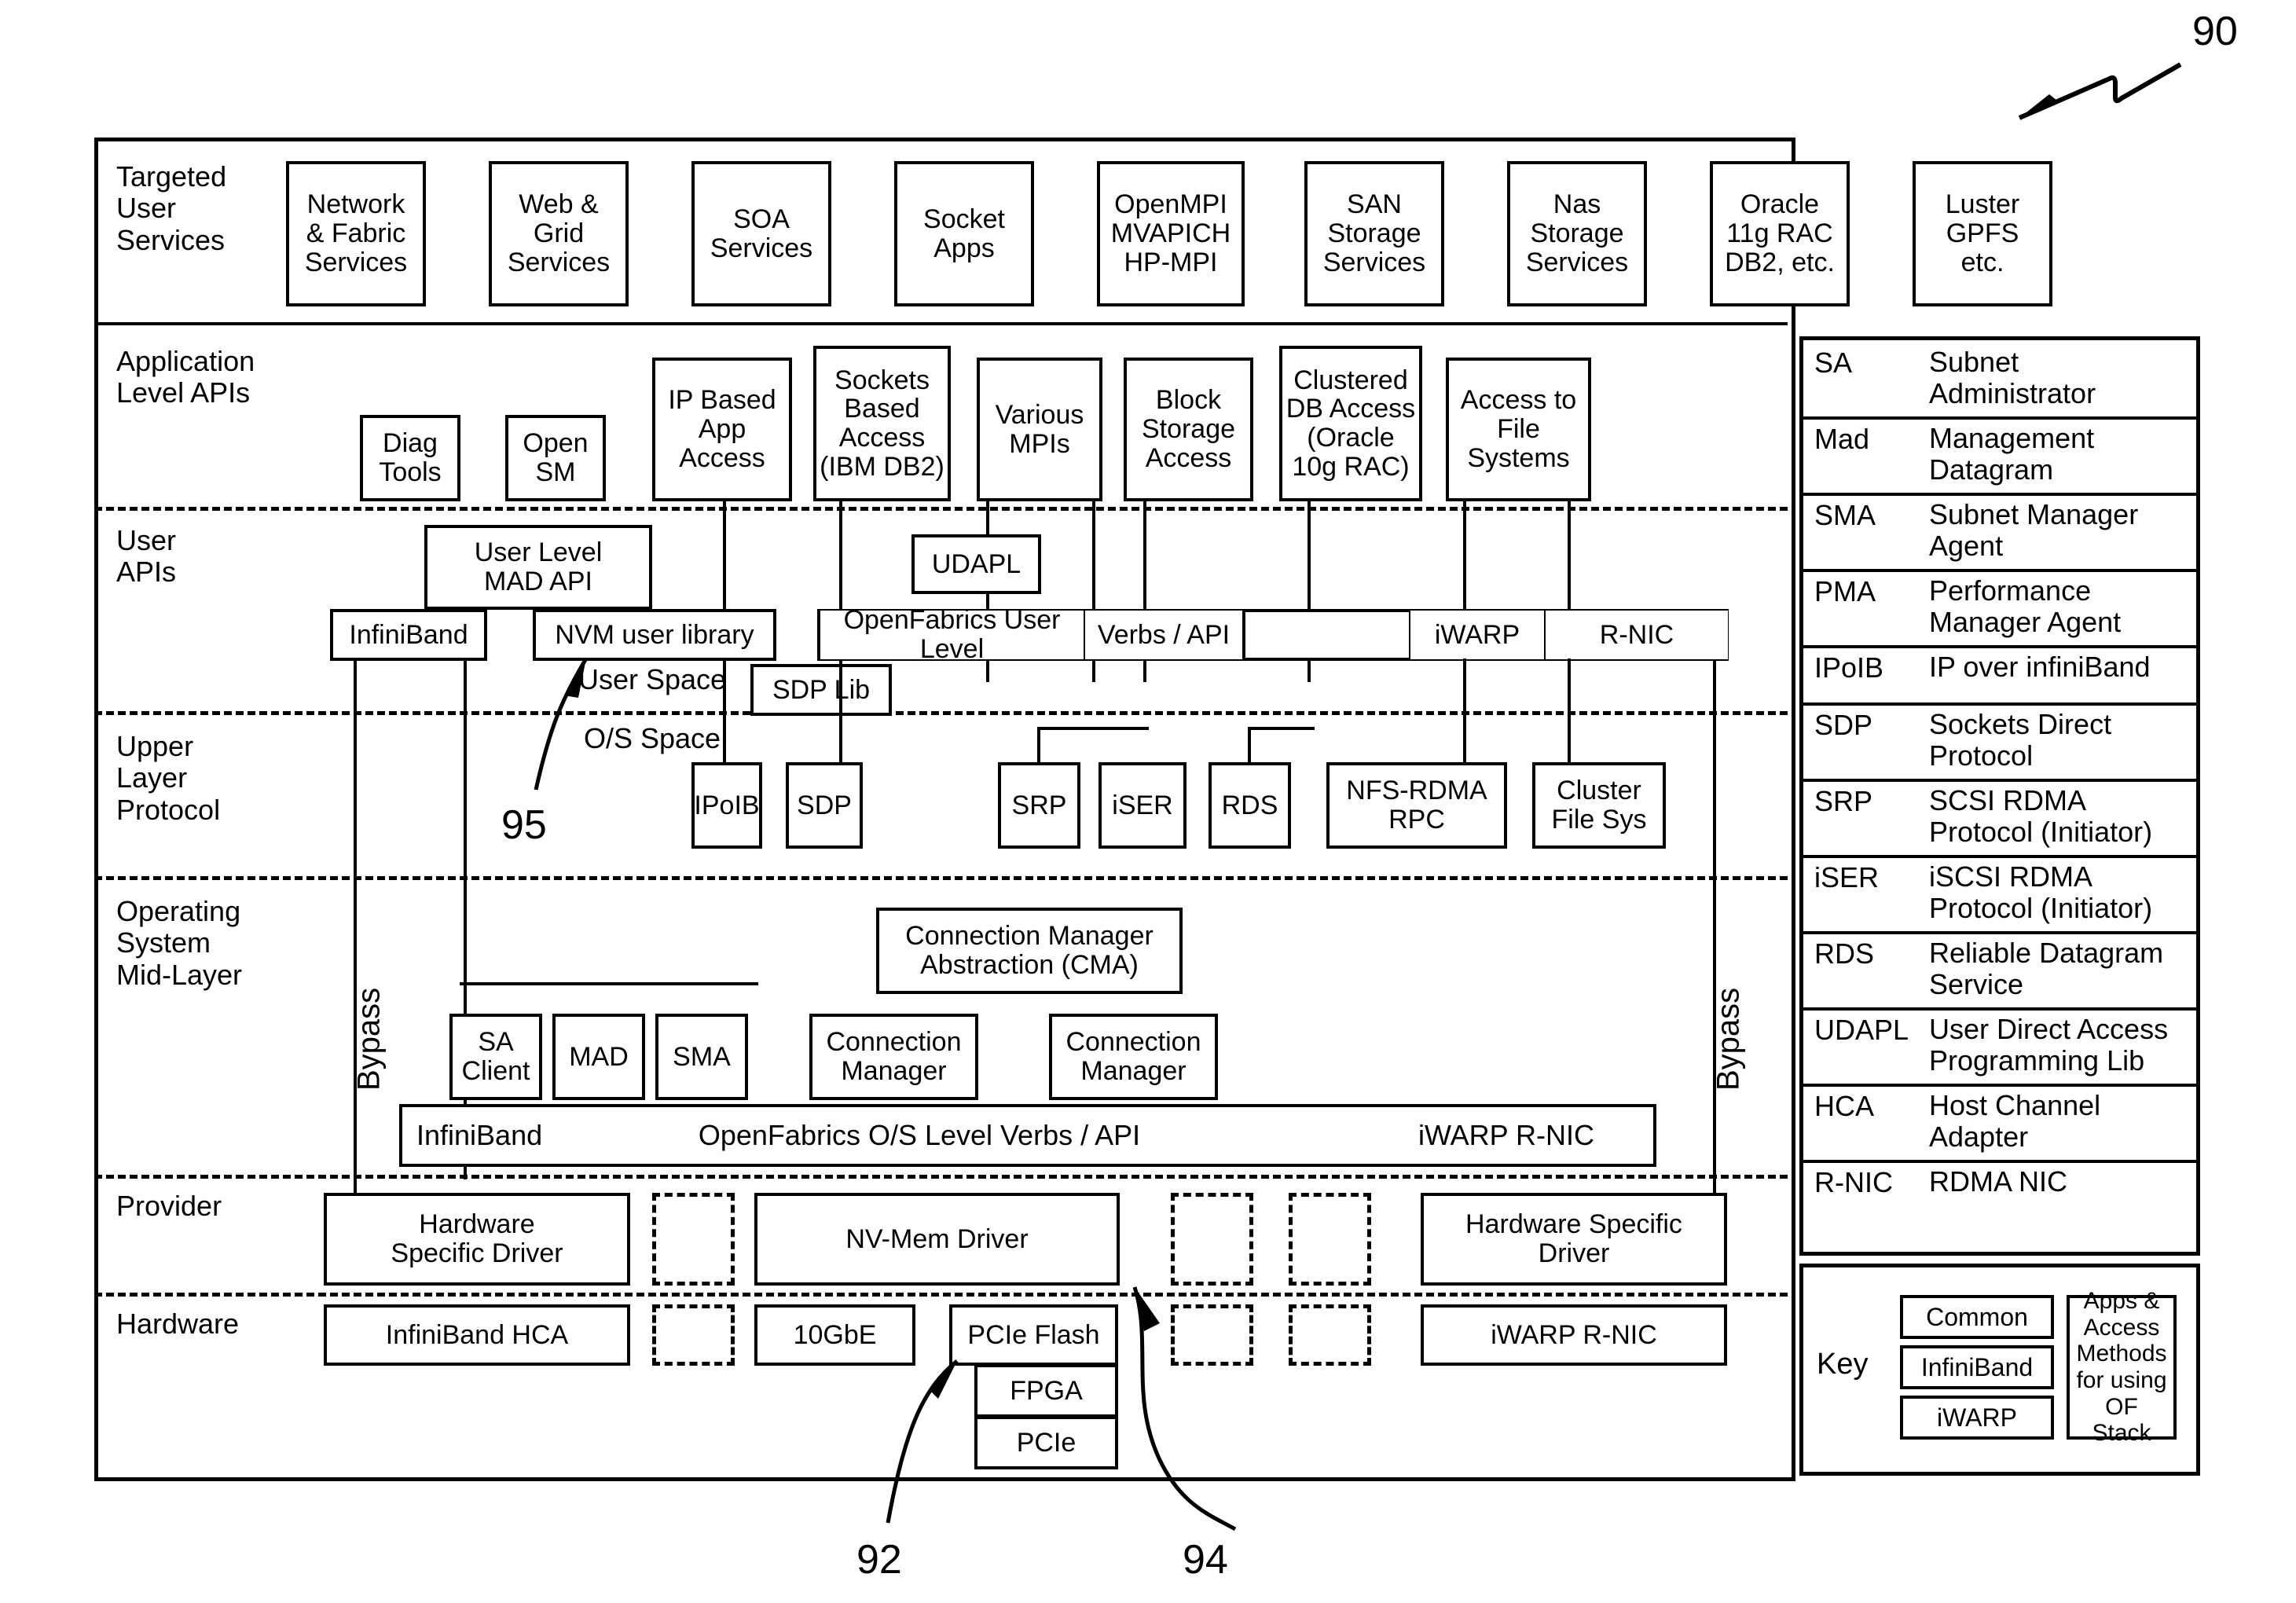 The height and width of the screenshot is (1603, 2296). Describe the element at coordinates (1093, 728) in the screenshot. I see `elbow-srp-iser` at that location.